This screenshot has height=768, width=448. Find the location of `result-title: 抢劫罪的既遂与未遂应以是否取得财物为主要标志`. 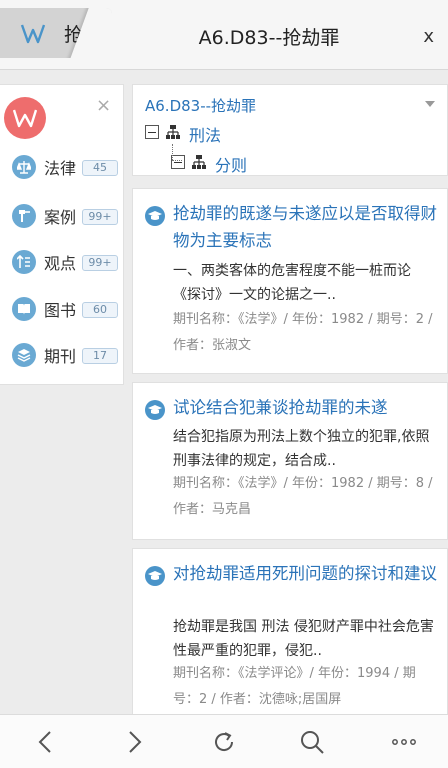

result-title: 抢劫罪的既遂与未遂应以是否取得财物为主要标志 is located at coordinates (307, 227).